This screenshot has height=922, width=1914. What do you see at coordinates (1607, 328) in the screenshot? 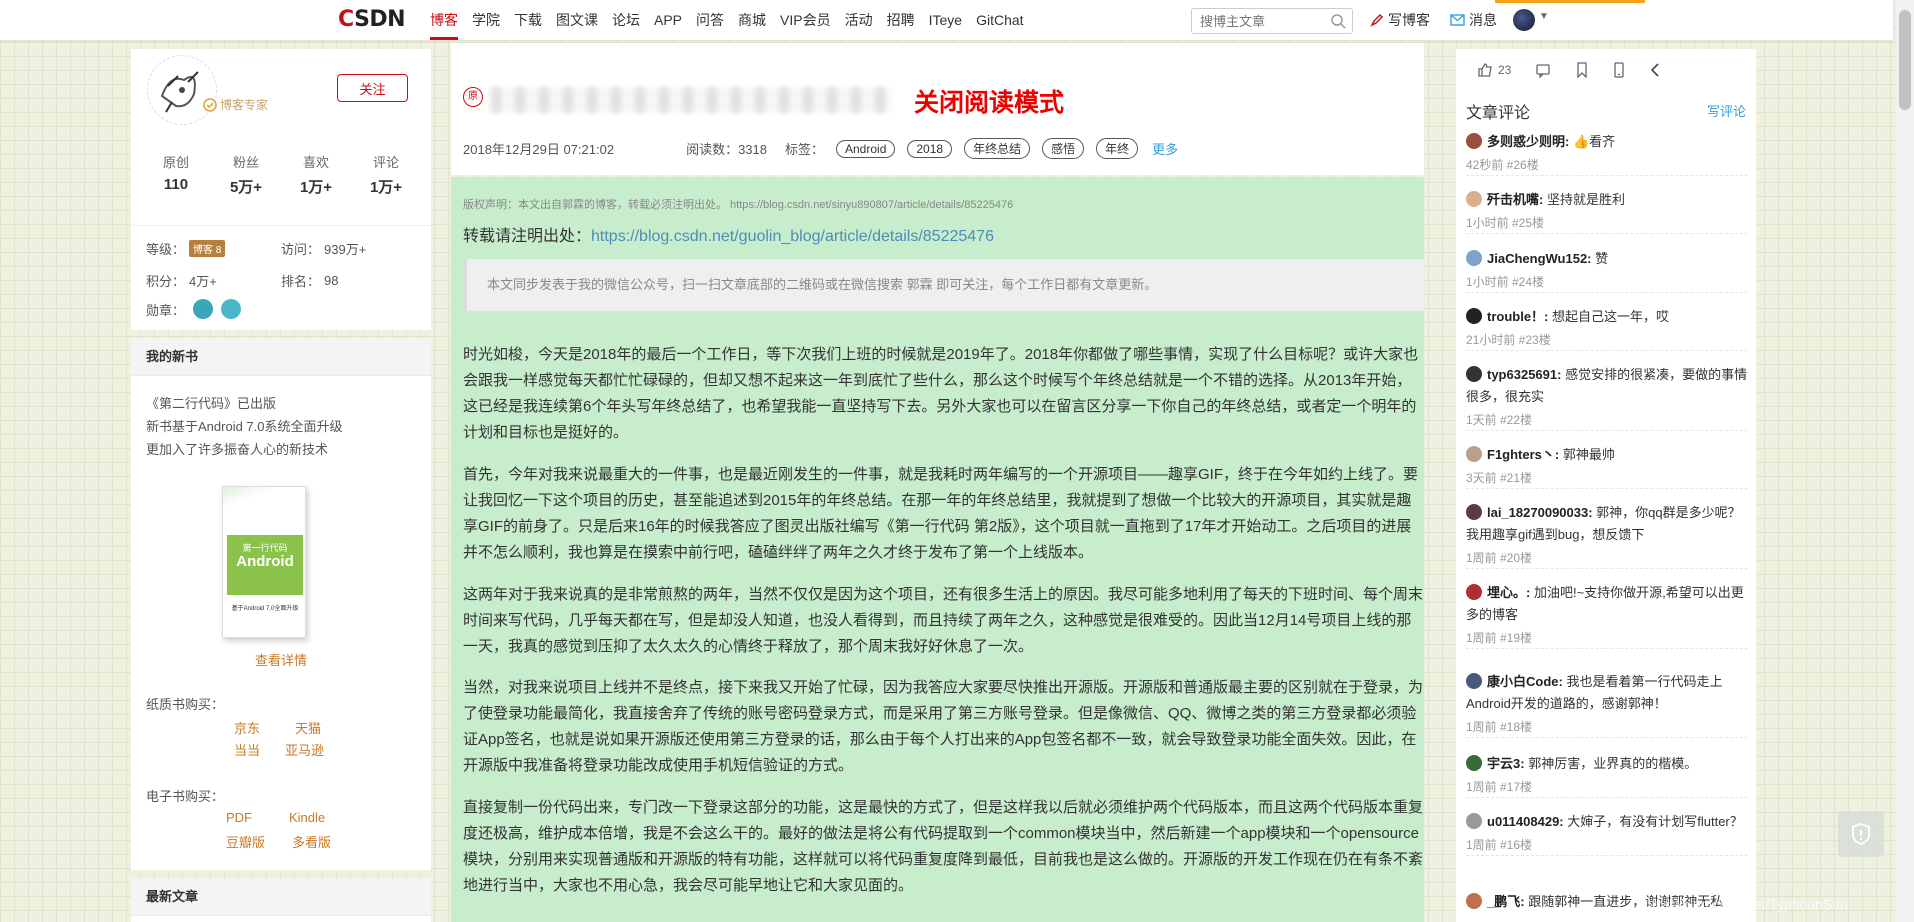
I see `comment-item: trouble！: 想起自己这一年，哎 21小时前 #23楼` at bounding box center [1607, 328].